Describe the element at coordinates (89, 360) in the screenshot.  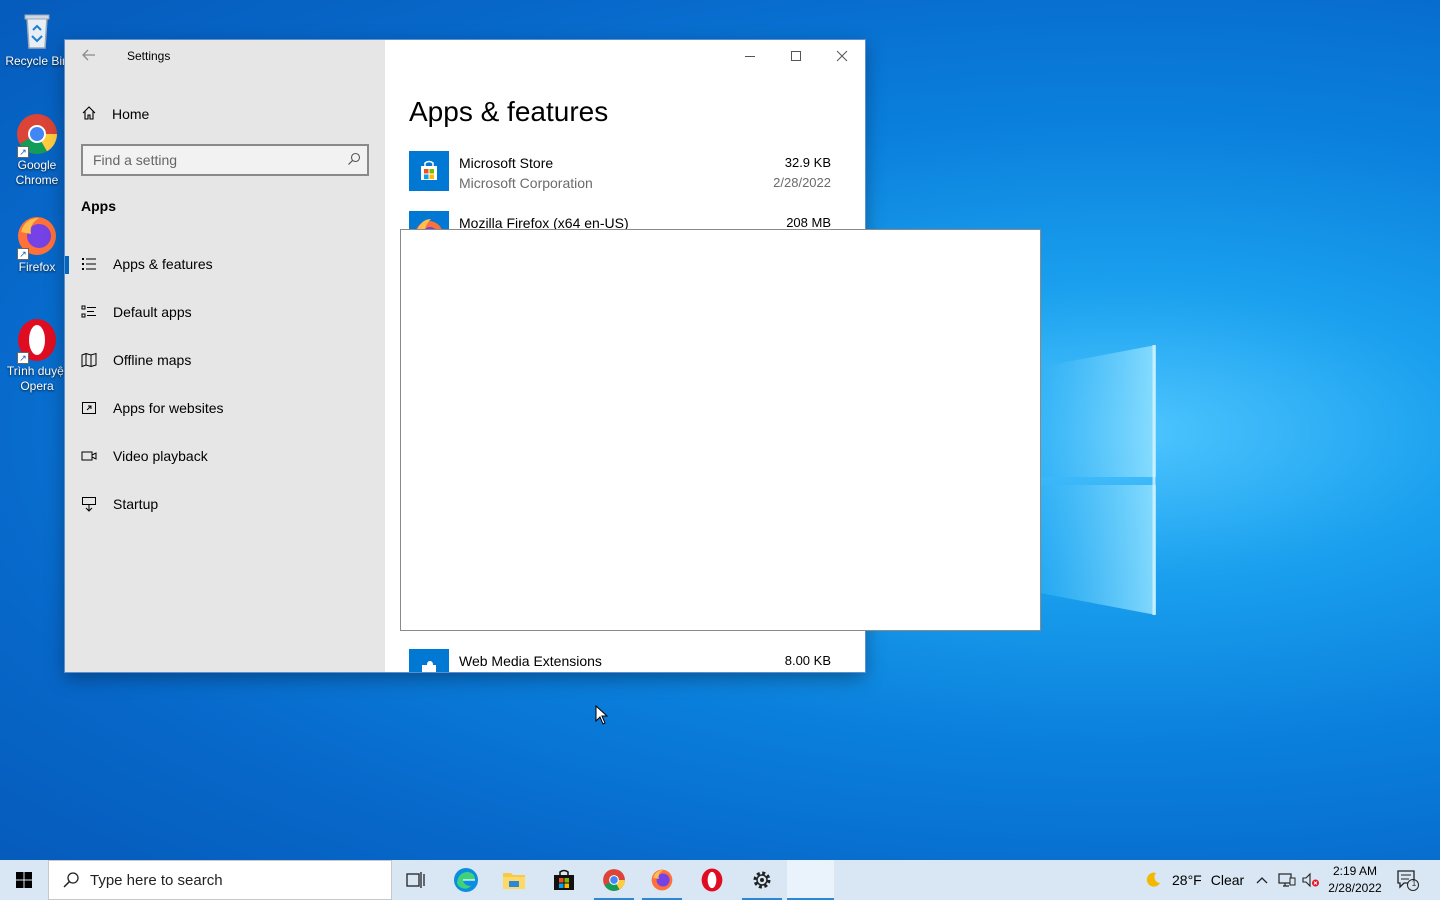
I see `offline-maps-icon` at that location.